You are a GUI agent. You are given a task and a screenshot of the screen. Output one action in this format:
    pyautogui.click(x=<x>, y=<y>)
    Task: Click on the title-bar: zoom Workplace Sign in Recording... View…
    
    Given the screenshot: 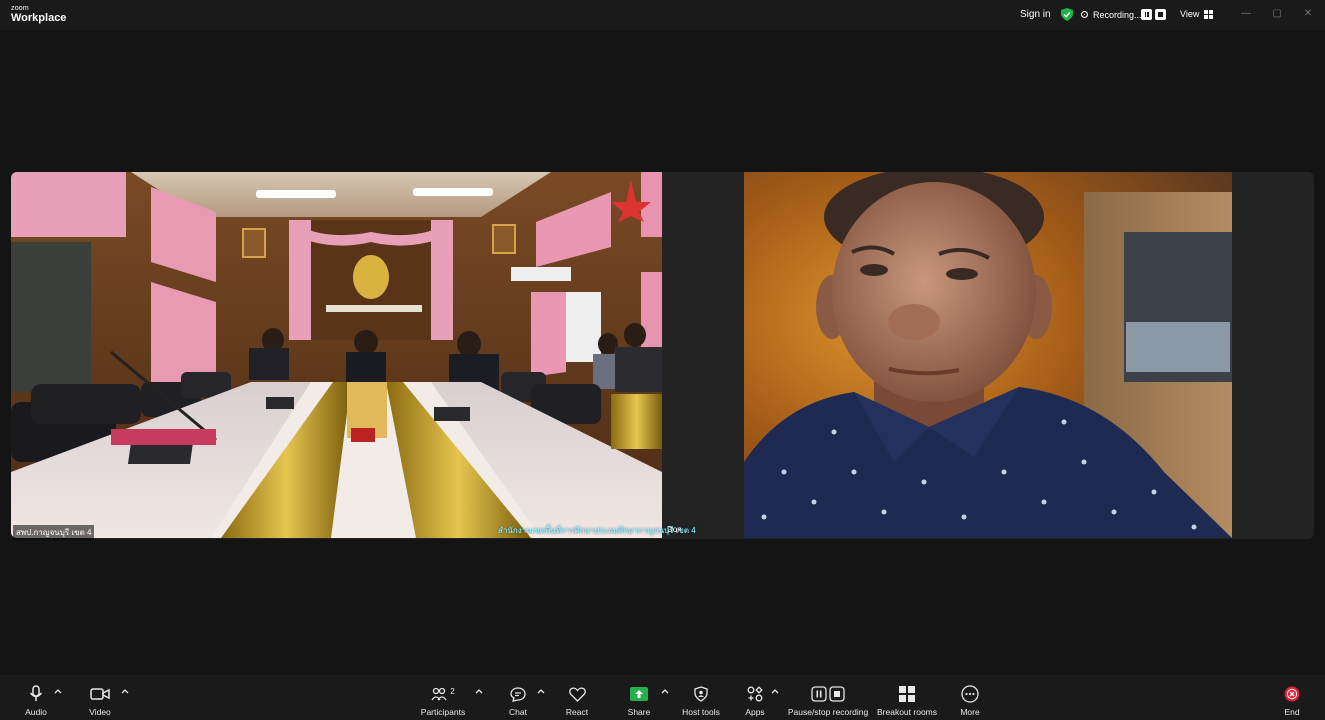 What is the action you would take?
    pyautogui.click(x=662, y=15)
    